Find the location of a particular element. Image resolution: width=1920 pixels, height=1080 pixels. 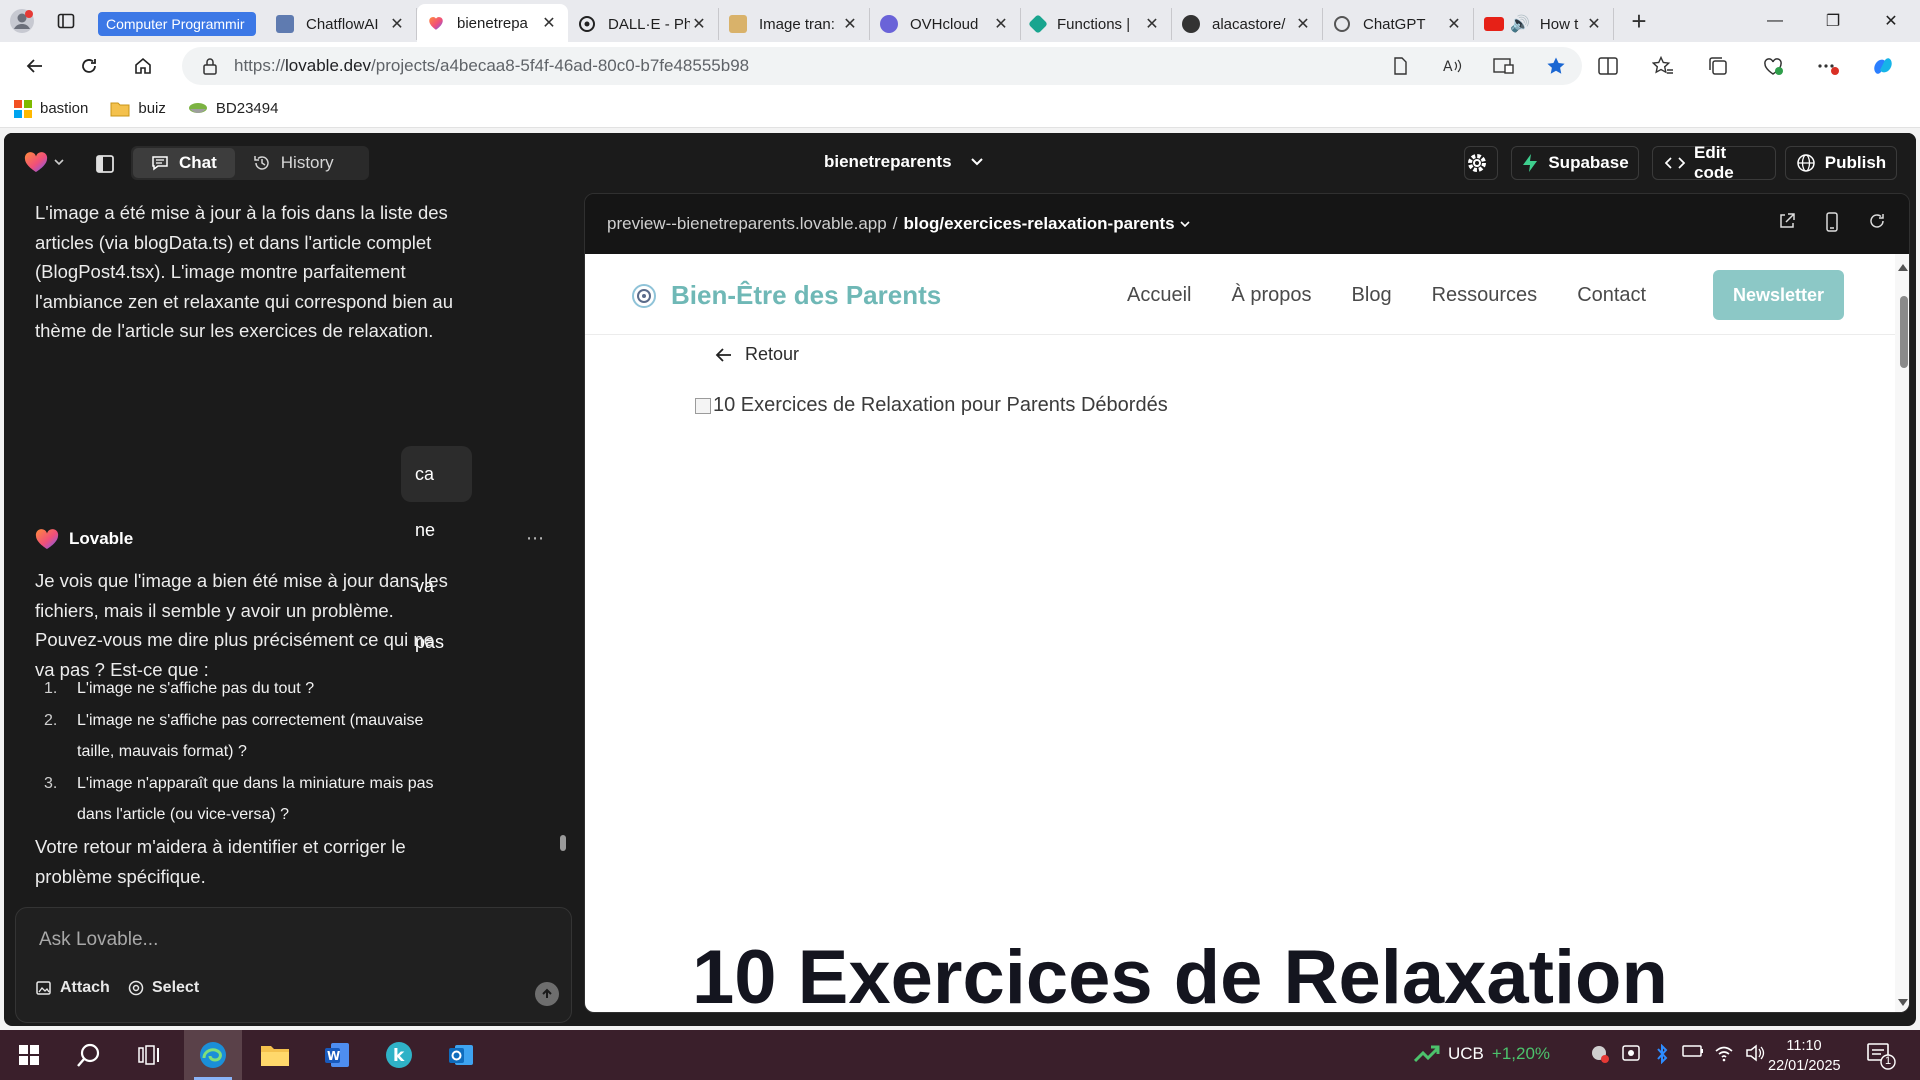

word-icon: W is located at coordinates (337, 1055).